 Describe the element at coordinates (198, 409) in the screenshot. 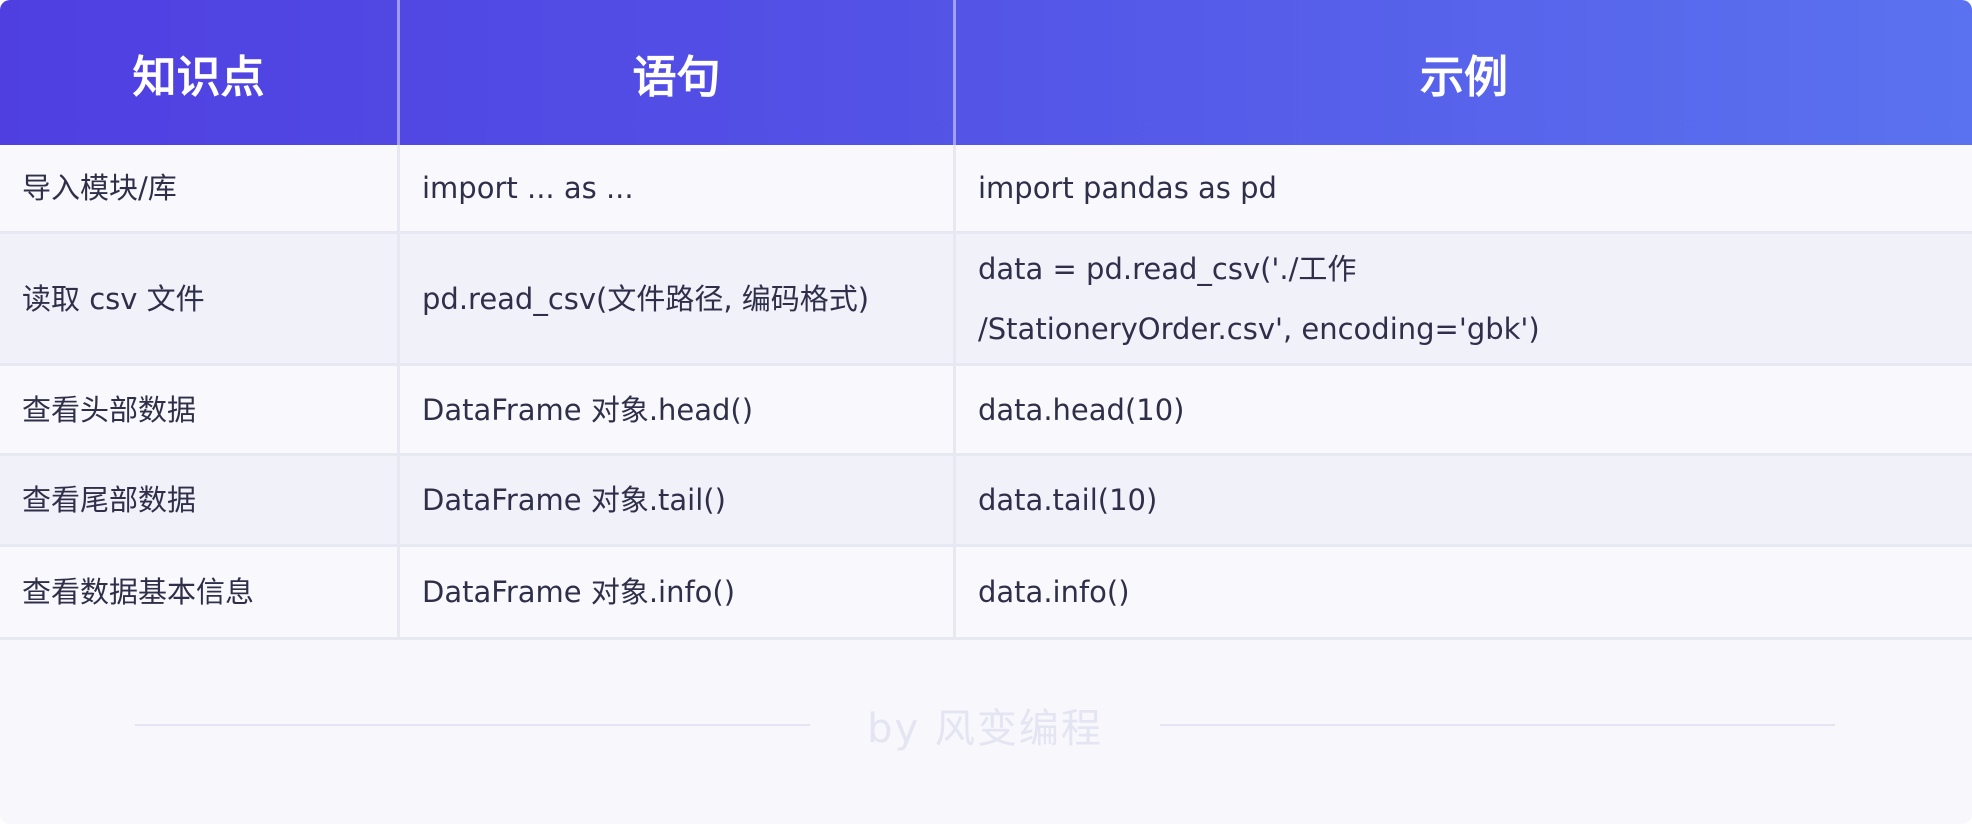

I see `cell-topic: 查看头部数据` at that location.